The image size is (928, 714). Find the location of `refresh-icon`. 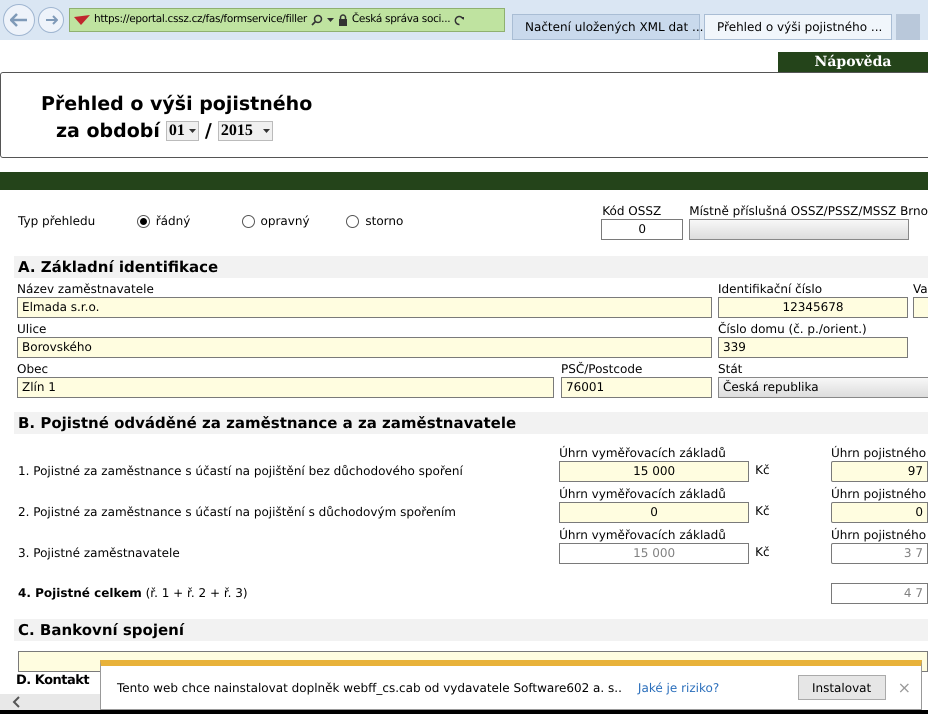

refresh-icon is located at coordinates (460, 20).